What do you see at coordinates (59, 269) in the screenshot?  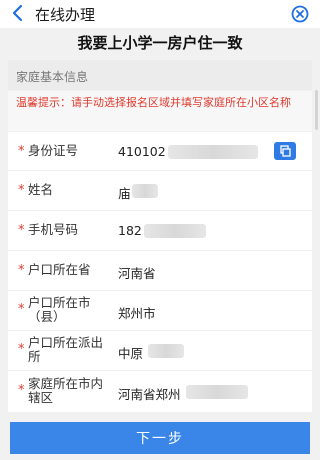 I see `field-label: 户口所在省` at bounding box center [59, 269].